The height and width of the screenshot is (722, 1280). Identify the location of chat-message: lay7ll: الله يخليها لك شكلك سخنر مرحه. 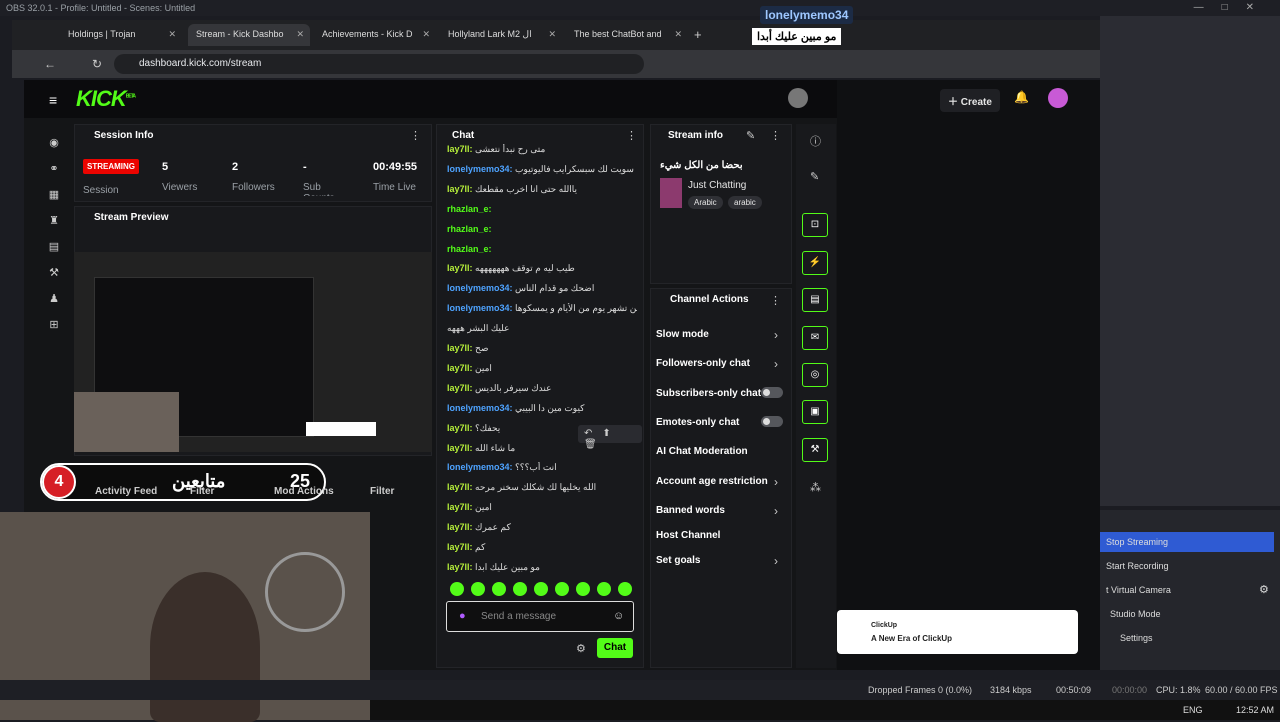
(542, 487).